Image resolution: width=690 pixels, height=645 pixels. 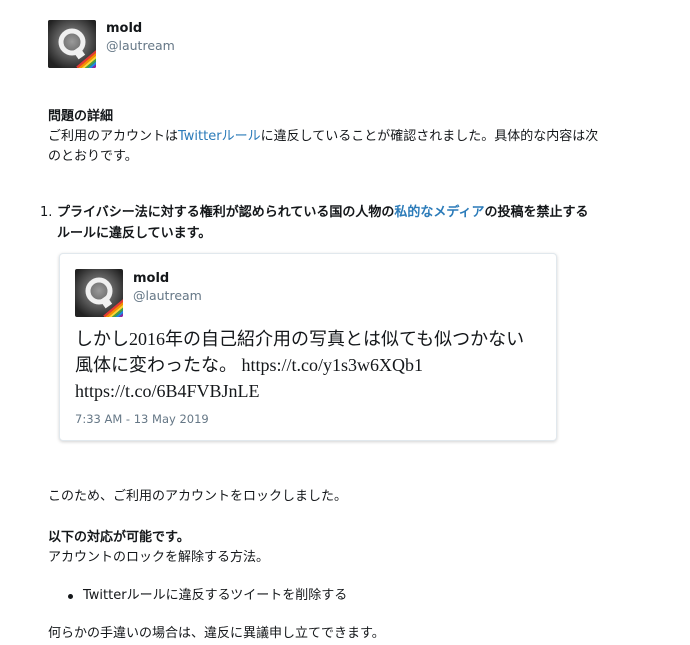 I want to click on details-intro-text: ご利用のアカウントは, so click(x=113, y=136).